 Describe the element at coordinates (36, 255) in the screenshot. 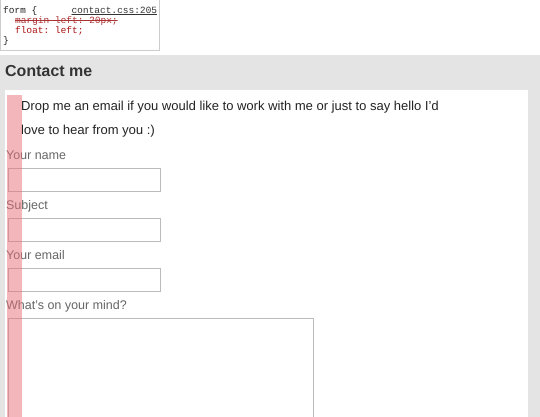

I see `field-label: Your email` at that location.